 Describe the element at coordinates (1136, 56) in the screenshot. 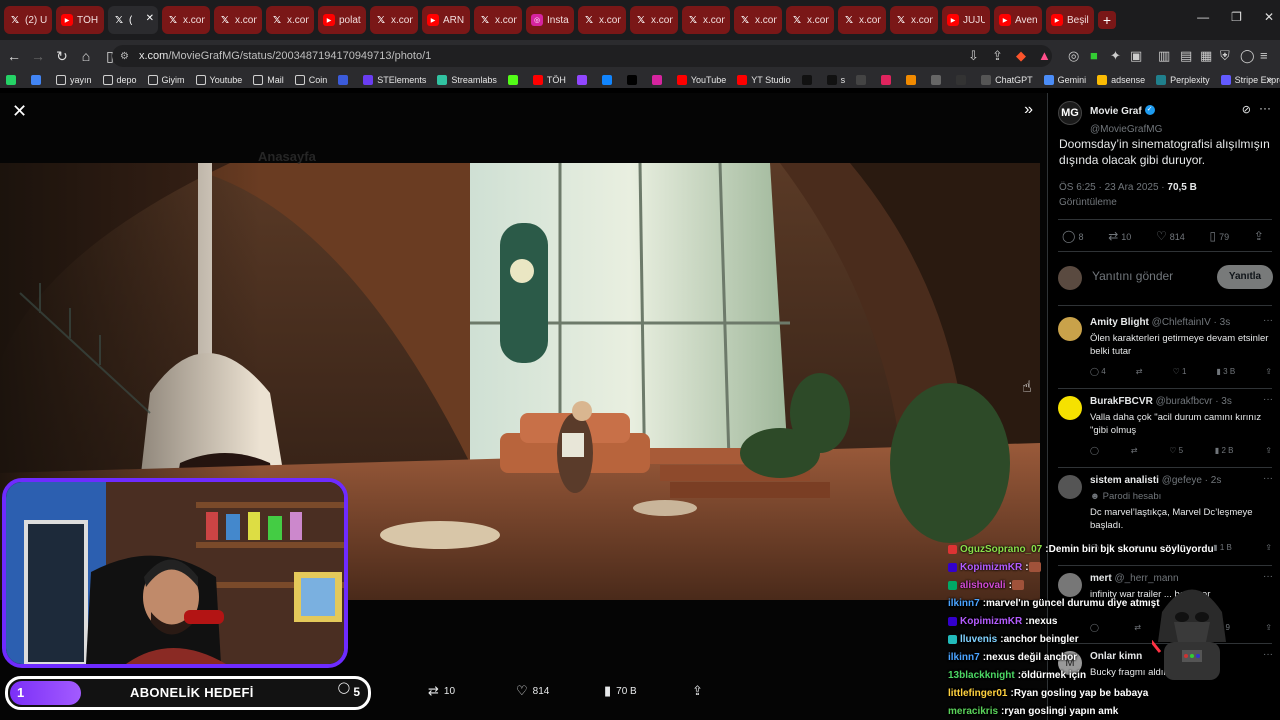

I see `extension-icon: ▣` at that location.